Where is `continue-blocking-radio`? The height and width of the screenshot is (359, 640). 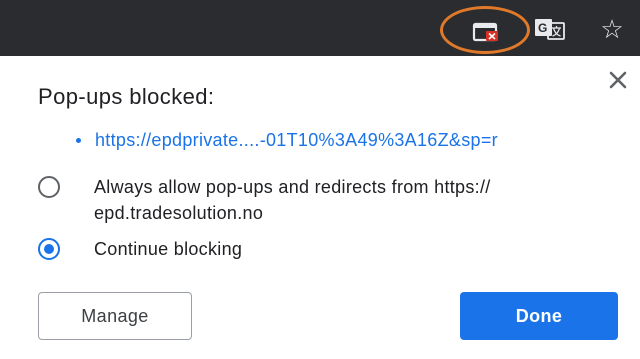
continue-blocking-radio is located at coordinates (49, 249).